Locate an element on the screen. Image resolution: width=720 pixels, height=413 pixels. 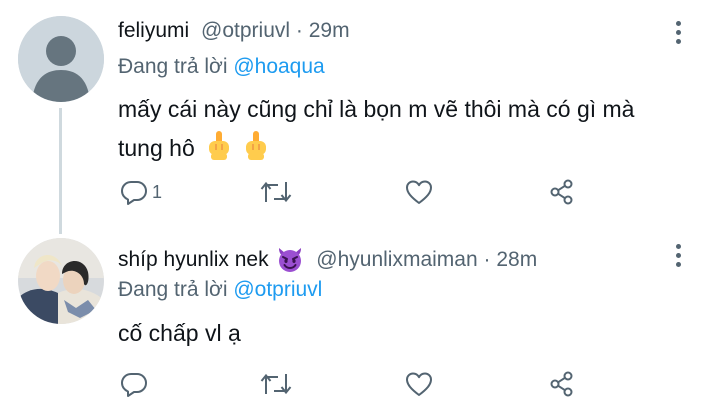
profile-photo is located at coordinates (61, 281).